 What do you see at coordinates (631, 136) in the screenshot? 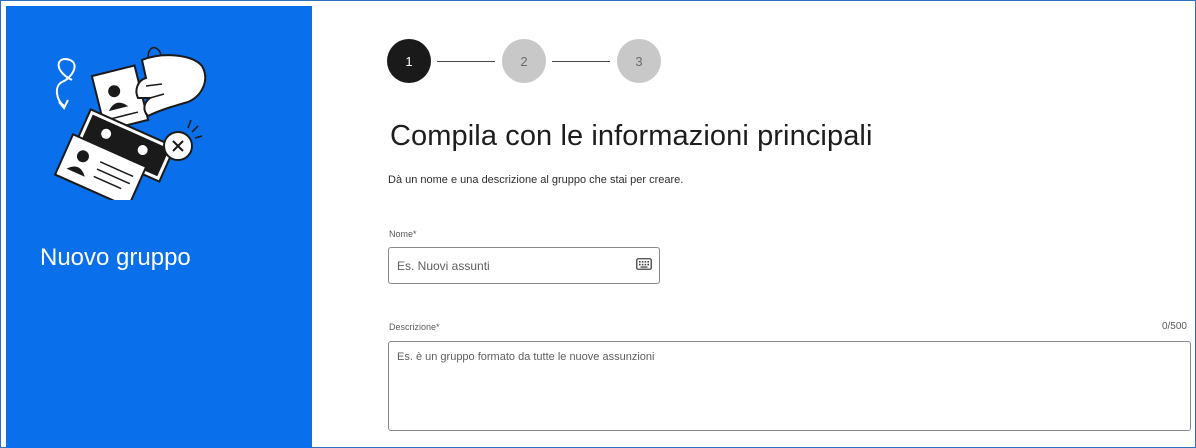
I see `page-title: Compila con le informazioni principali` at bounding box center [631, 136].